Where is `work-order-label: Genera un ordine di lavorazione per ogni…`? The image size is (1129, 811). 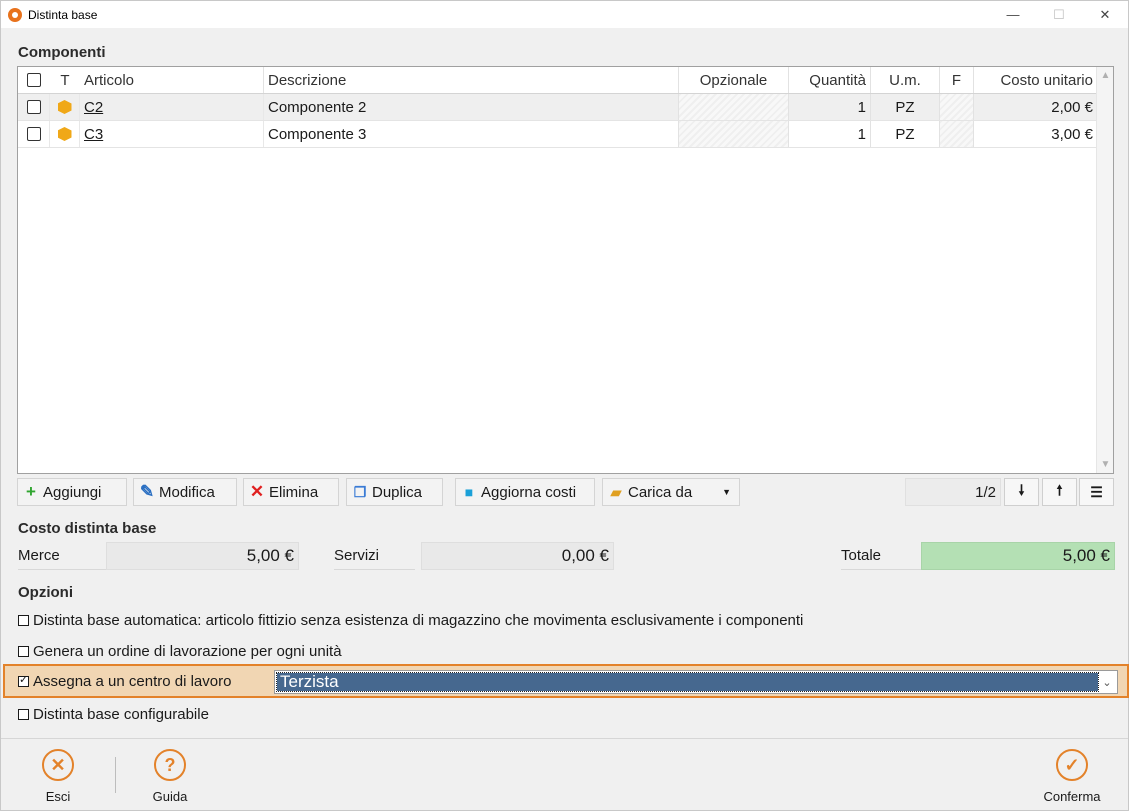
work-order-label: Genera un ordine di lavorazione per ogni… is located at coordinates (187, 651).